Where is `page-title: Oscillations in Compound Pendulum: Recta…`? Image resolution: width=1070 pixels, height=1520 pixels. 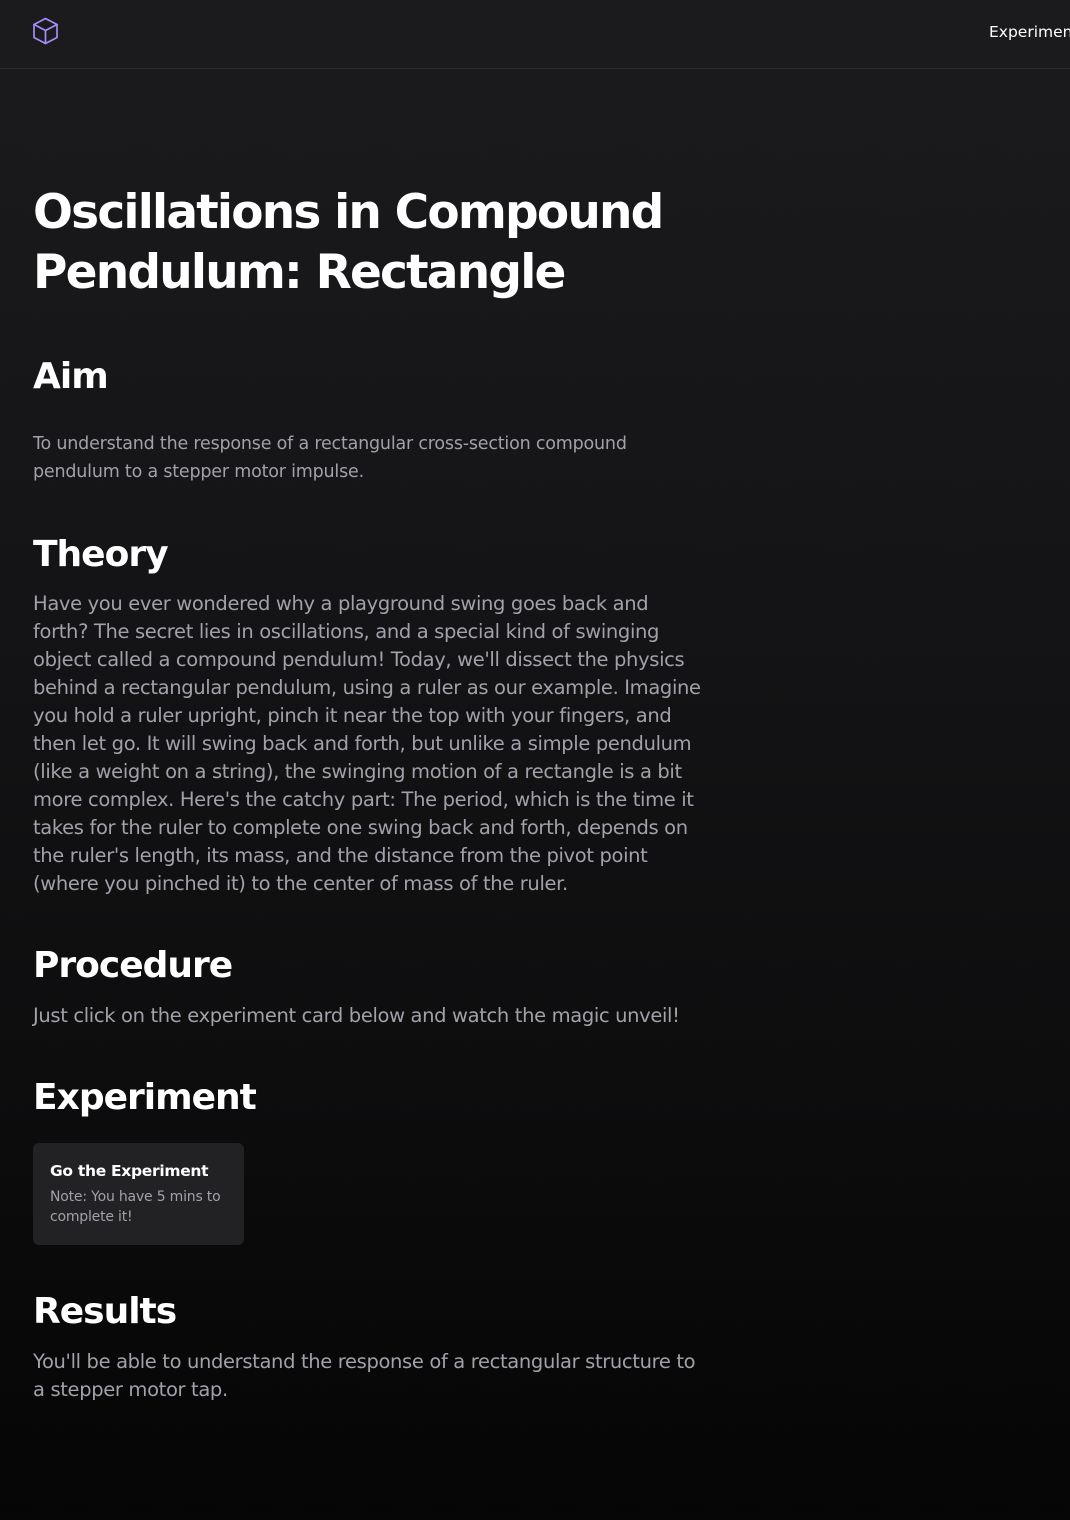 page-title: Oscillations in Compound Pendulum: Recta… is located at coordinates (348, 242).